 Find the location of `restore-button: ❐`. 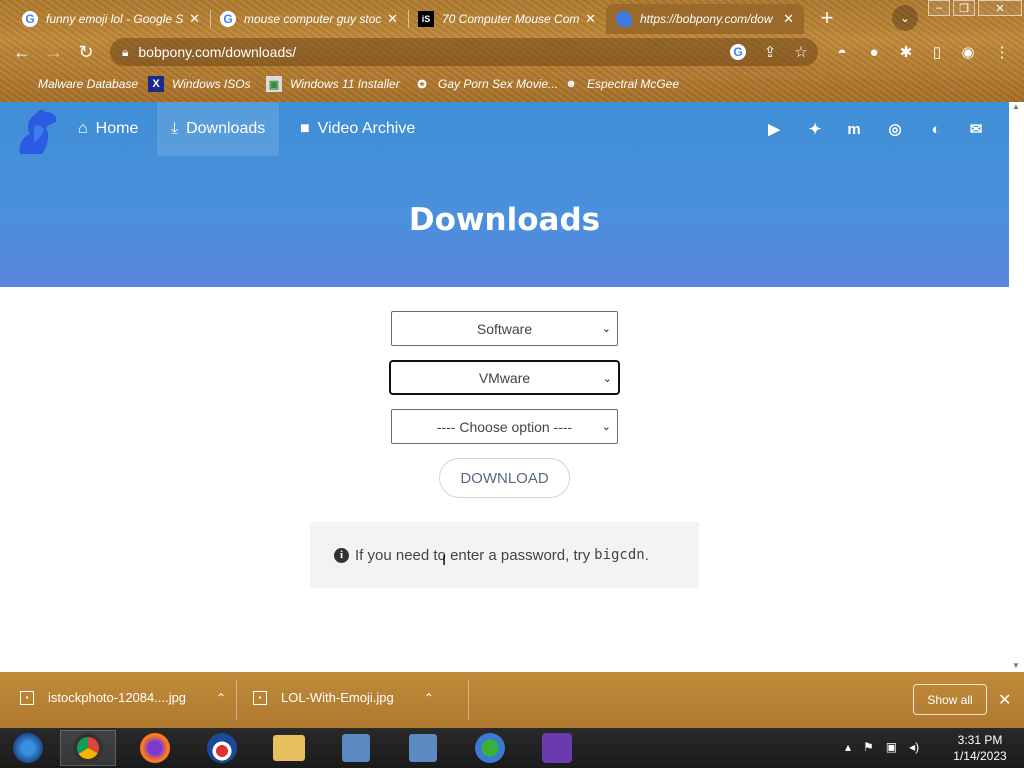

restore-button: ❐ is located at coordinates (964, 8).